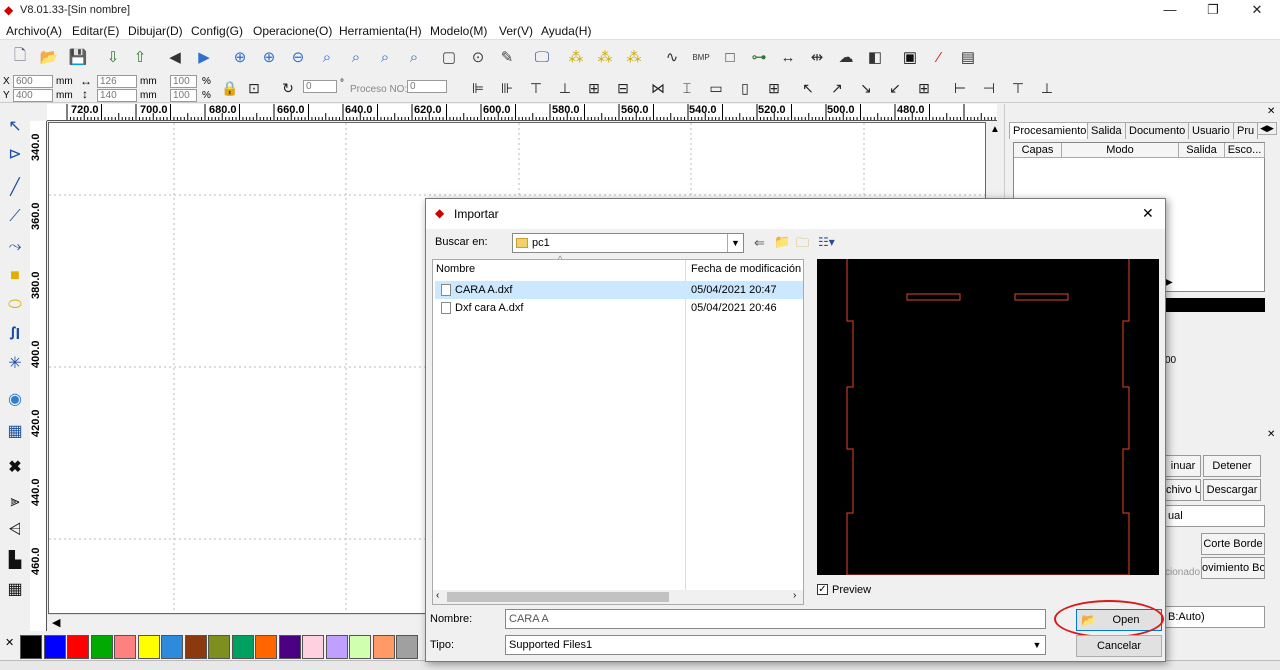  What do you see at coordinates (1232, 466) in the screenshot?
I see `detener-button: Detener` at bounding box center [1232, 466].